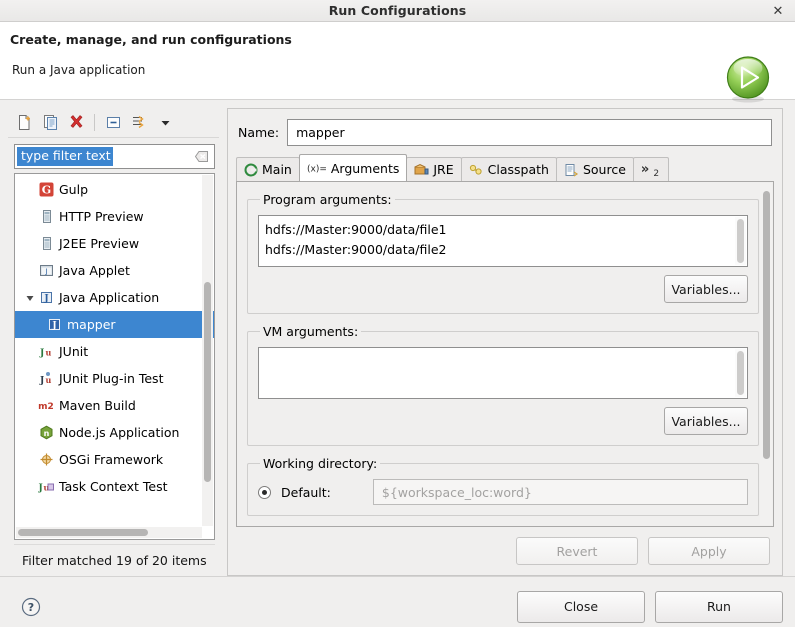 The height and width of the screenshot is (627, 795). I want to click on filter-configurations-button, so click(139, 123).